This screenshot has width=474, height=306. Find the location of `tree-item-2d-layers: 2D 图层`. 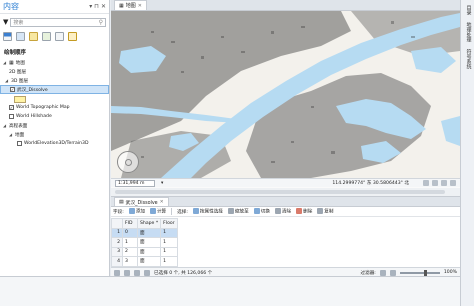

tree-item-2d-layers: 2D 图层 is located at coordinates (54, 71).